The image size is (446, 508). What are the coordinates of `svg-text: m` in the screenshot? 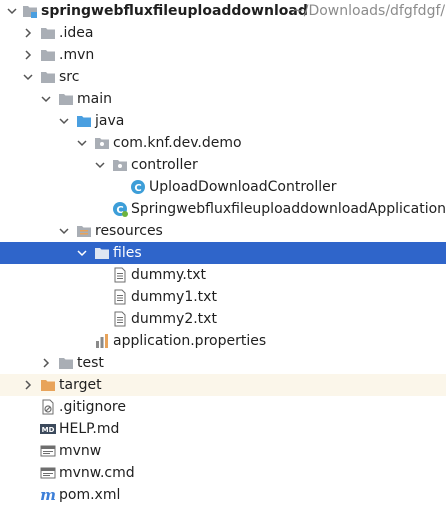 It's located at (48, 495).